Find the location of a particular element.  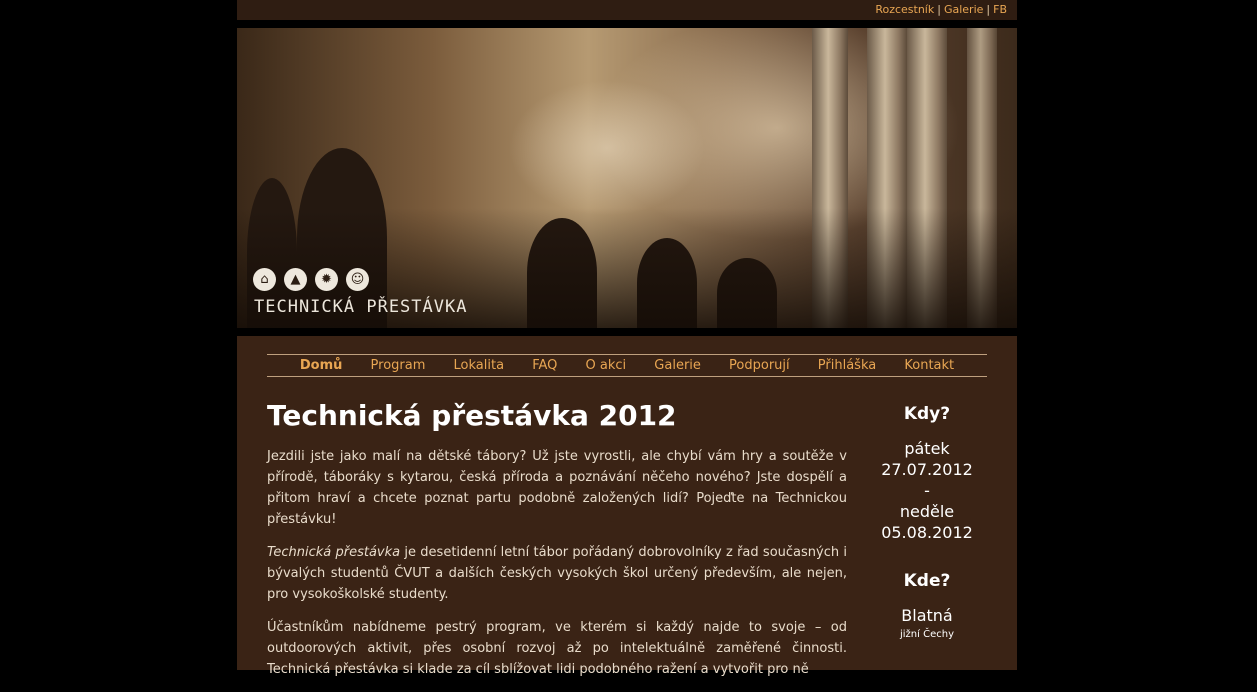

link-rozcestnik: Rozcestník is located at coordinates (904, 9).